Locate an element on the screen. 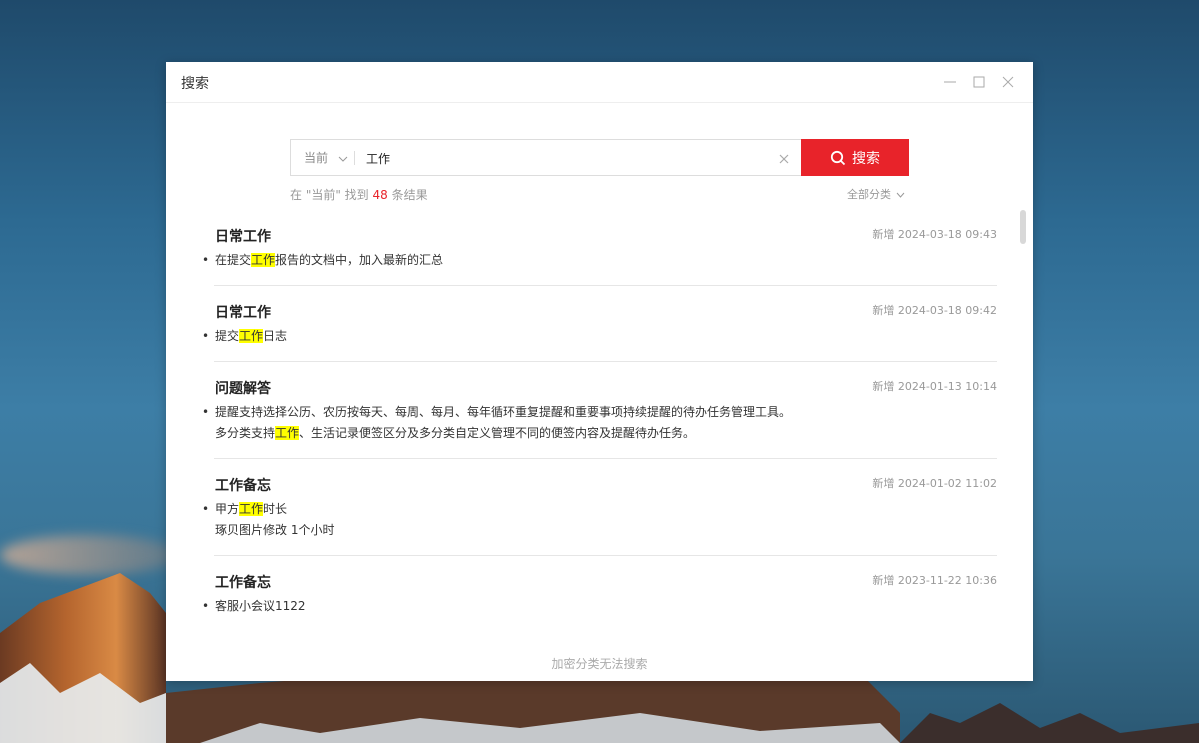 The height and width of the screenshot is (743, 1199). result-item: 日常工作 新增 2024-03-18 09:42 • 提交工作日志 is located at coordinates (599, 324).